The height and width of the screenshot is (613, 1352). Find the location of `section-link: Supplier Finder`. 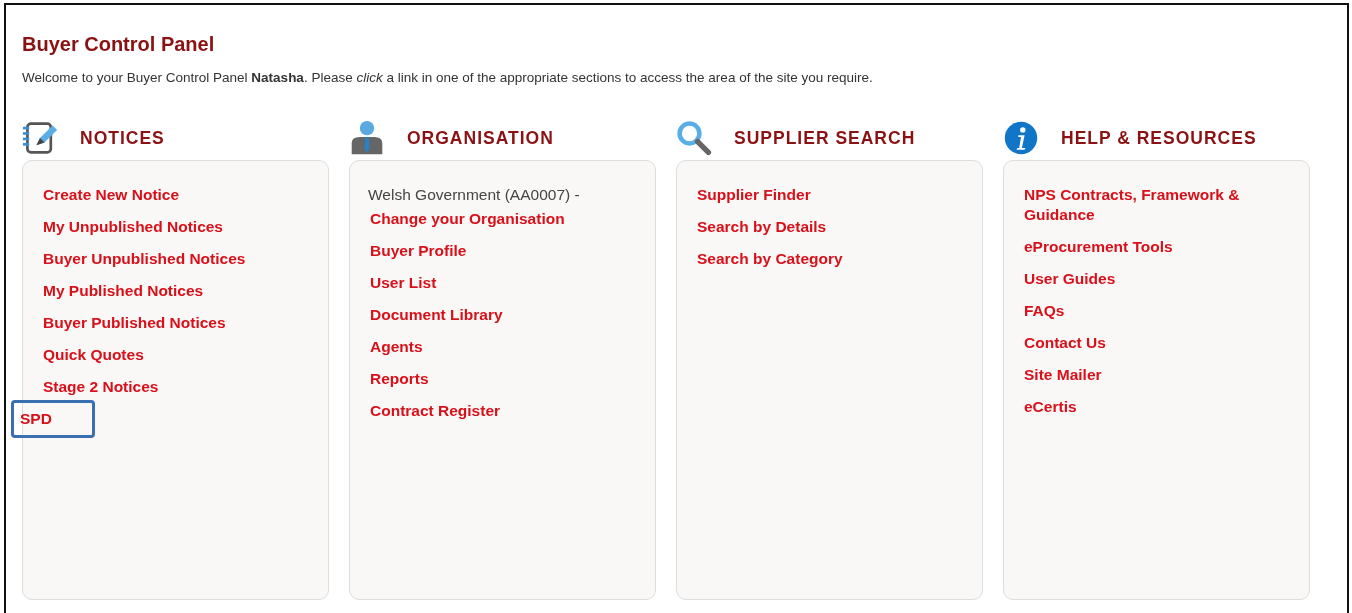

section-link: Supplier Finder is located at coordinates (754, 195).